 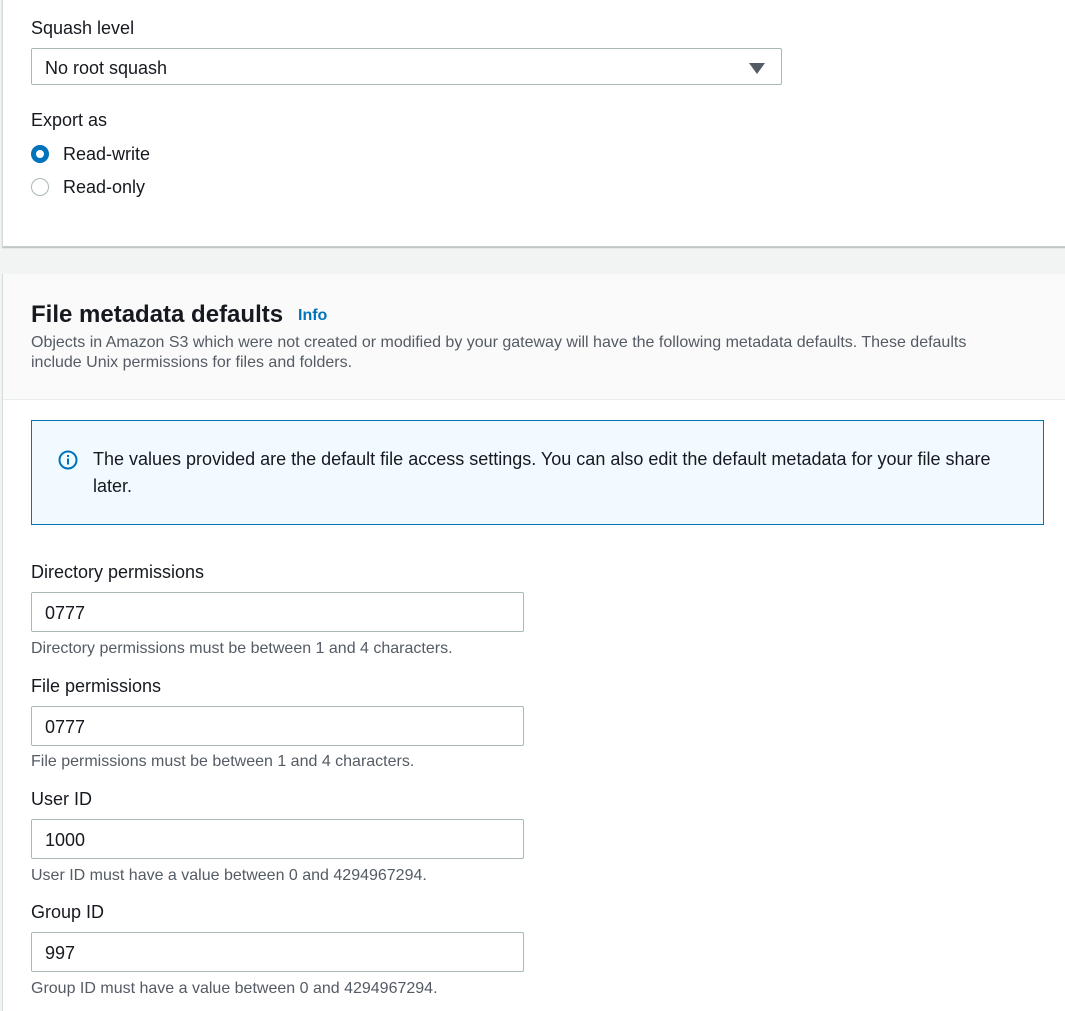 What do you see at coordinates (277, 839) in the screenshot?
I see `user-id-input: 1000` at bounding box center [277, 839].